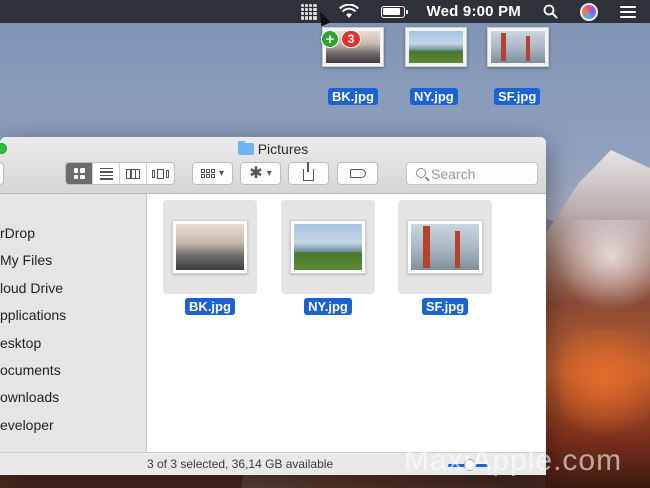 Image resolution: width=650 pixels, height=488 pixels. Describe the element at coordinates (256, 173) in the screenshot. I see `gear-icon: ✱` at that location.